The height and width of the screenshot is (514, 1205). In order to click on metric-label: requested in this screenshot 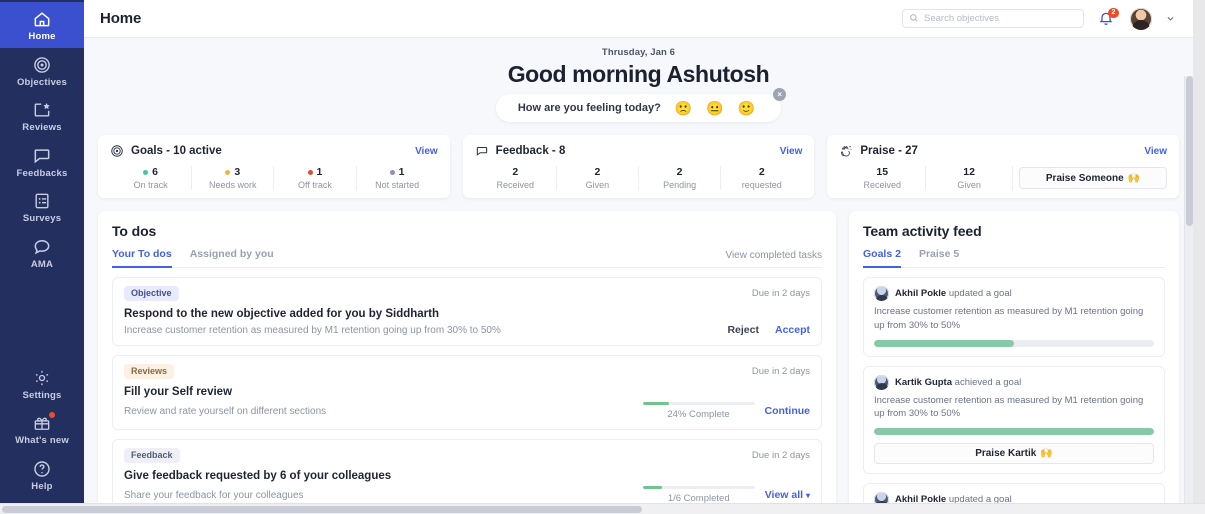, I will do `click(761, 185)`.